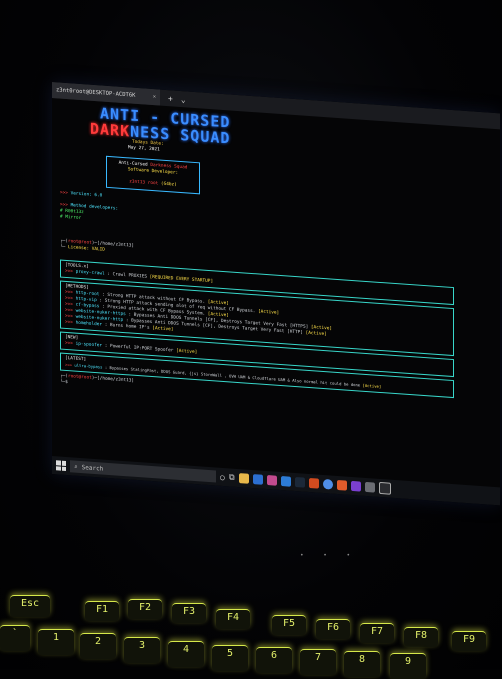 The image size is (502, 679). I want to click on new-cmd: ip-spoofer, so click(89, 345).